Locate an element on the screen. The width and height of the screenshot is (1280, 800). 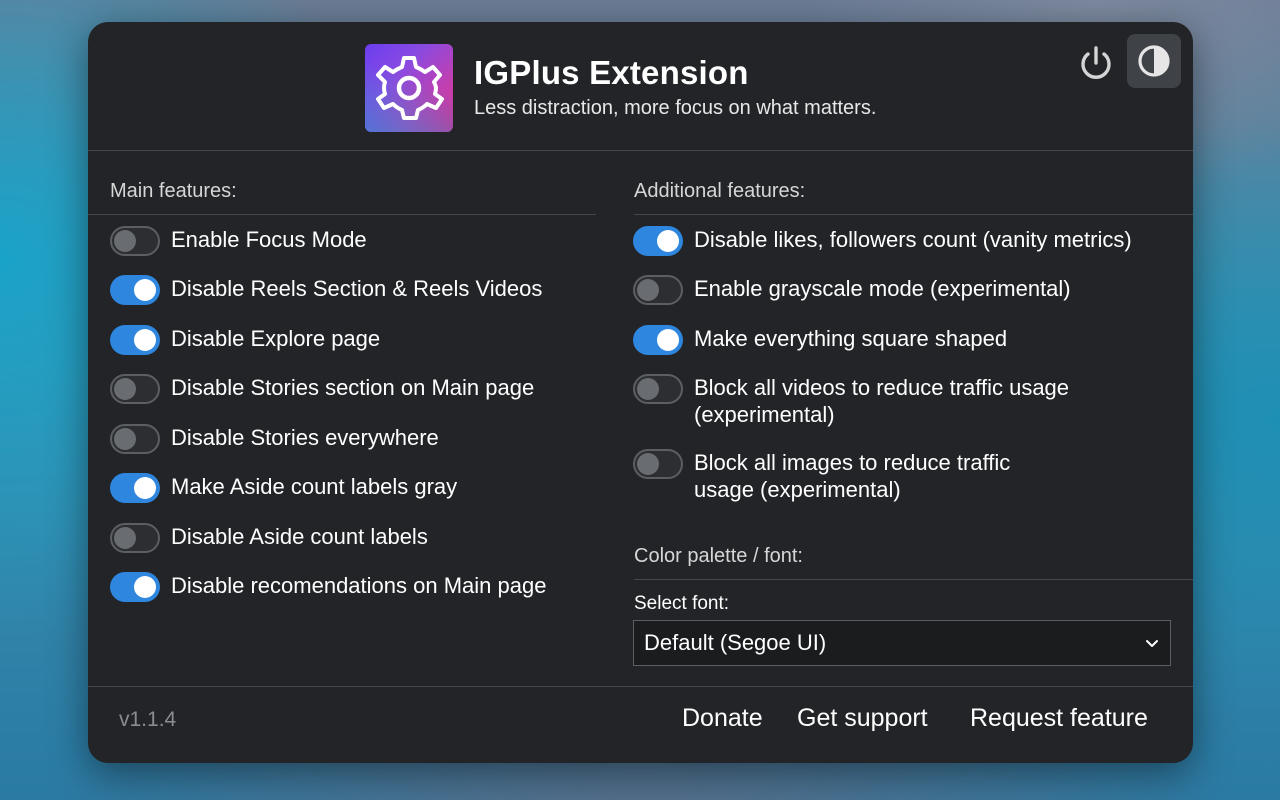
feature-label: Enable Focus Mode is located at coordinates (269, 239).